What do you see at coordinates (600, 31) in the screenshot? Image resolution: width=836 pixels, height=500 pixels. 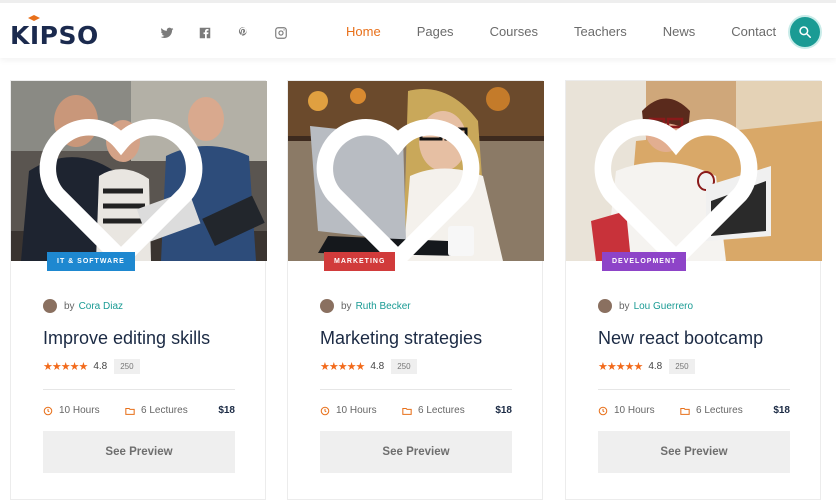 I see `nav-teachers: Teachers` at bounding box center [600, 31].